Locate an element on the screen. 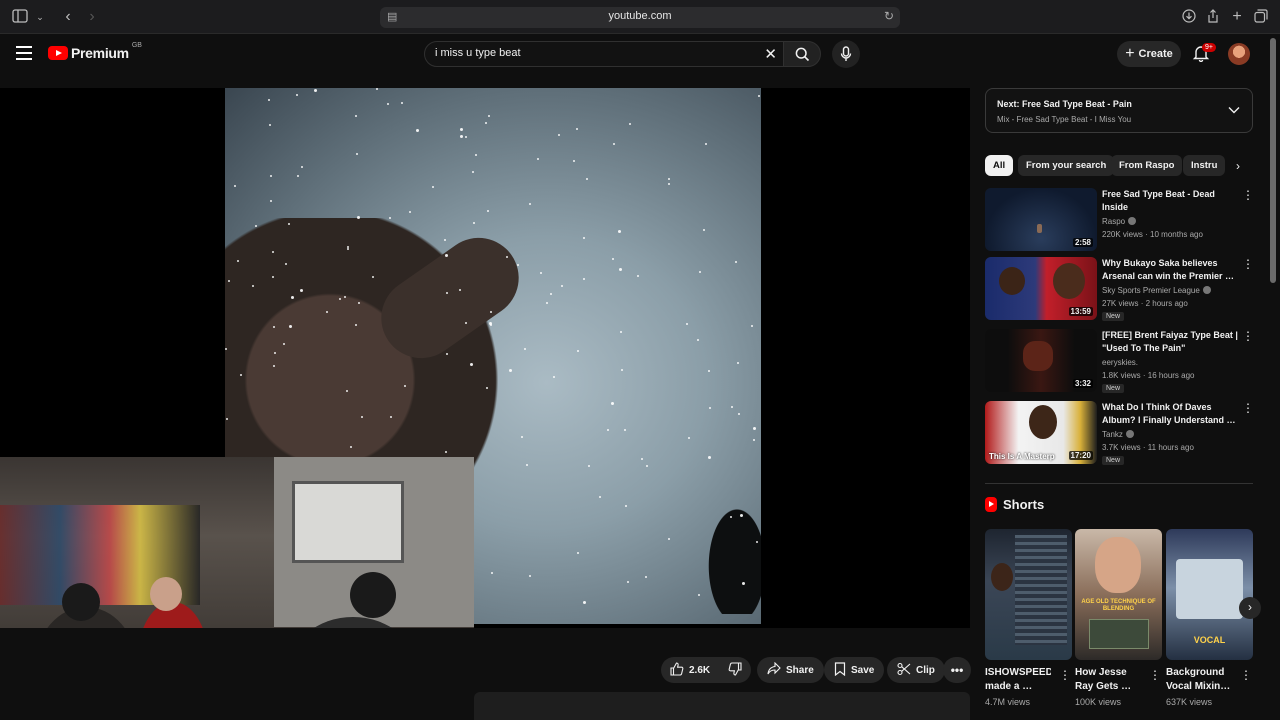  share-button: Share is located at coordinates (790, 670).